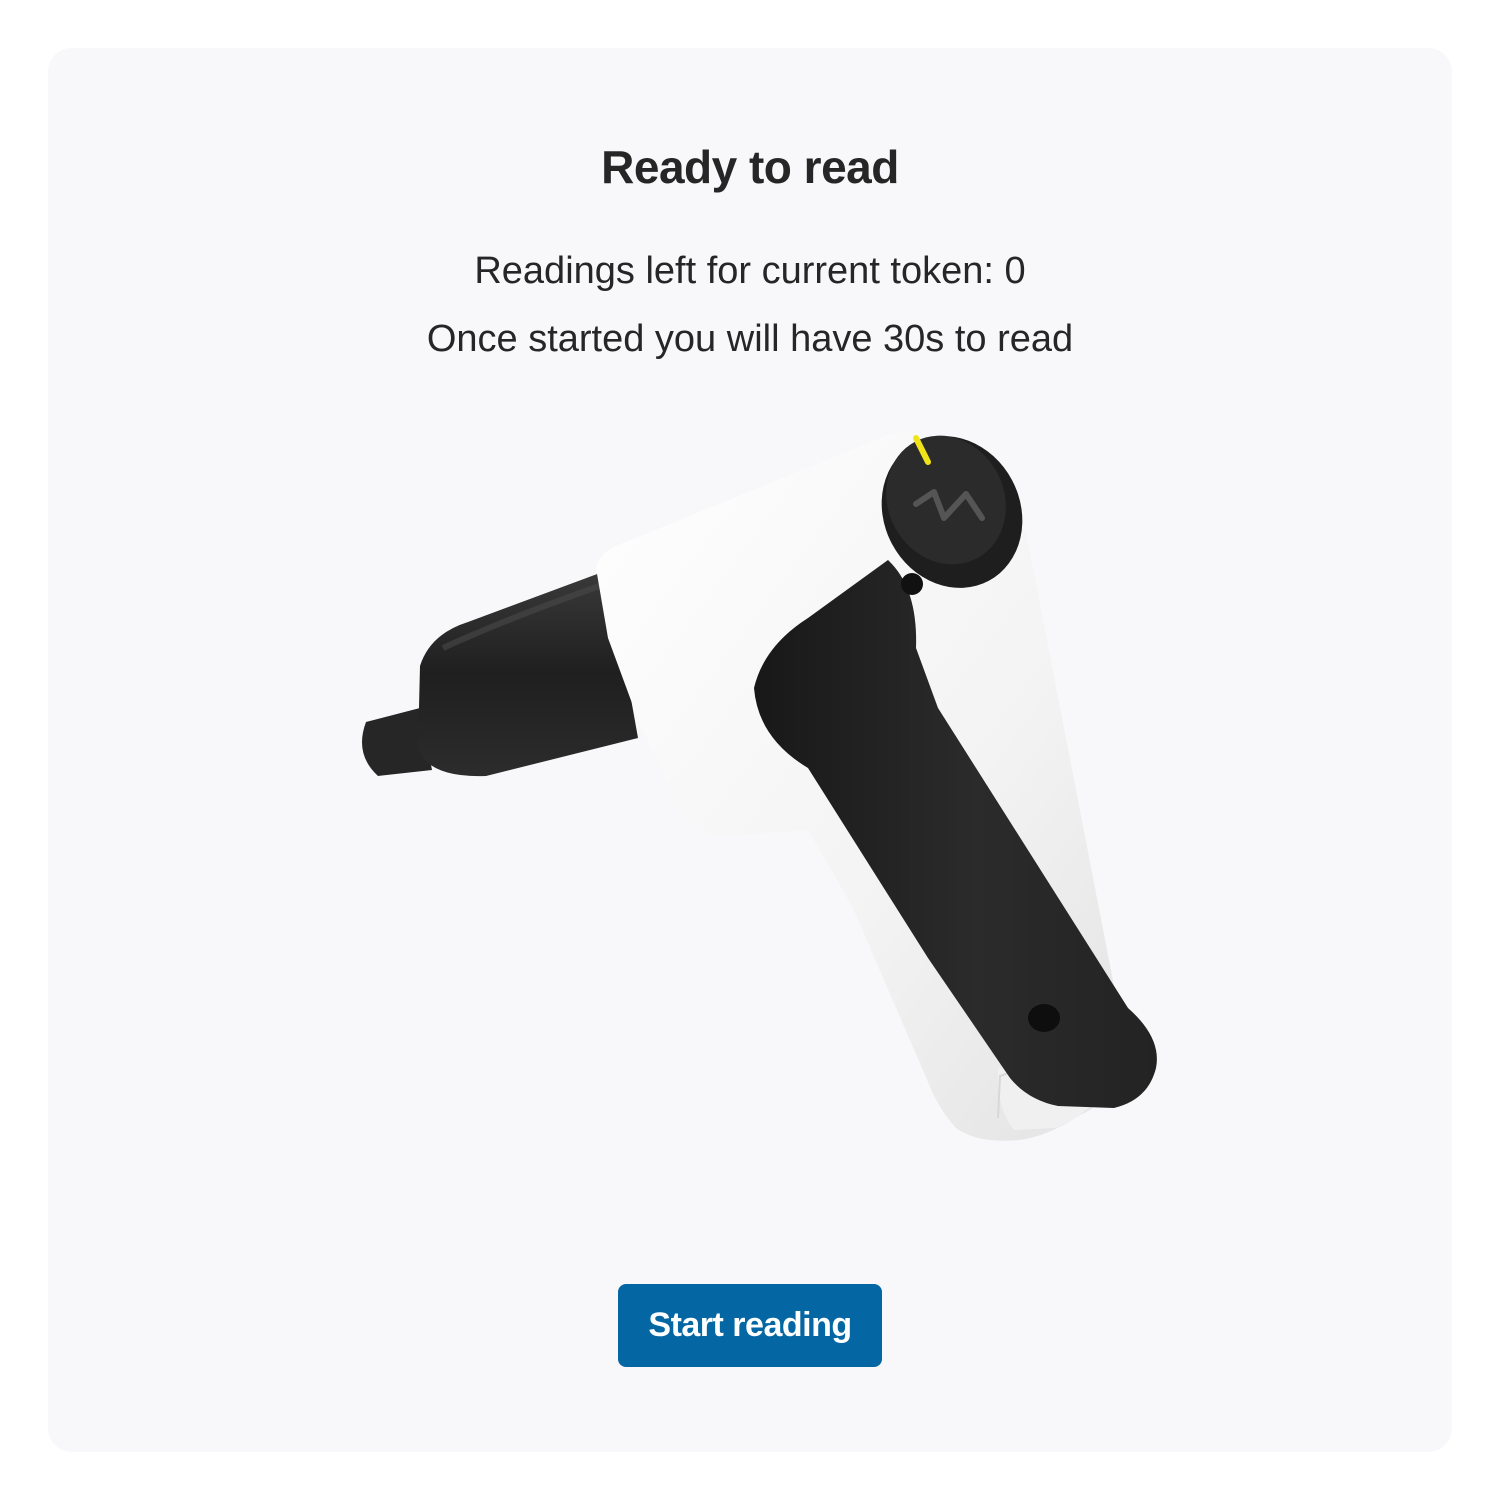 This screenshot has width=1500, height=1500. What do you see at coordinates (750, 271) in the screenshot?
I see `readings-left-text: Readings left for current token: 0` at bounding box center [750, 271].